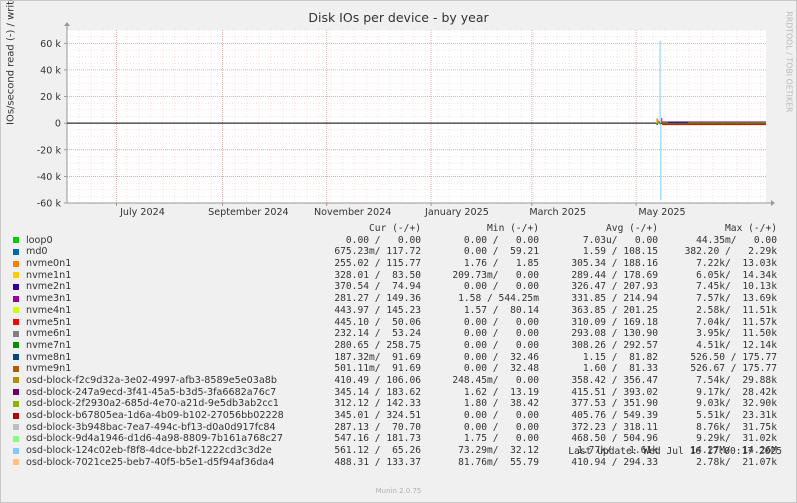 Image resolution: width=797 pixels, height=503 pixels. Describe the element at coordinates (632, 228) in the screenshot. I see `header-avg: Avg (-/+)` at that location.